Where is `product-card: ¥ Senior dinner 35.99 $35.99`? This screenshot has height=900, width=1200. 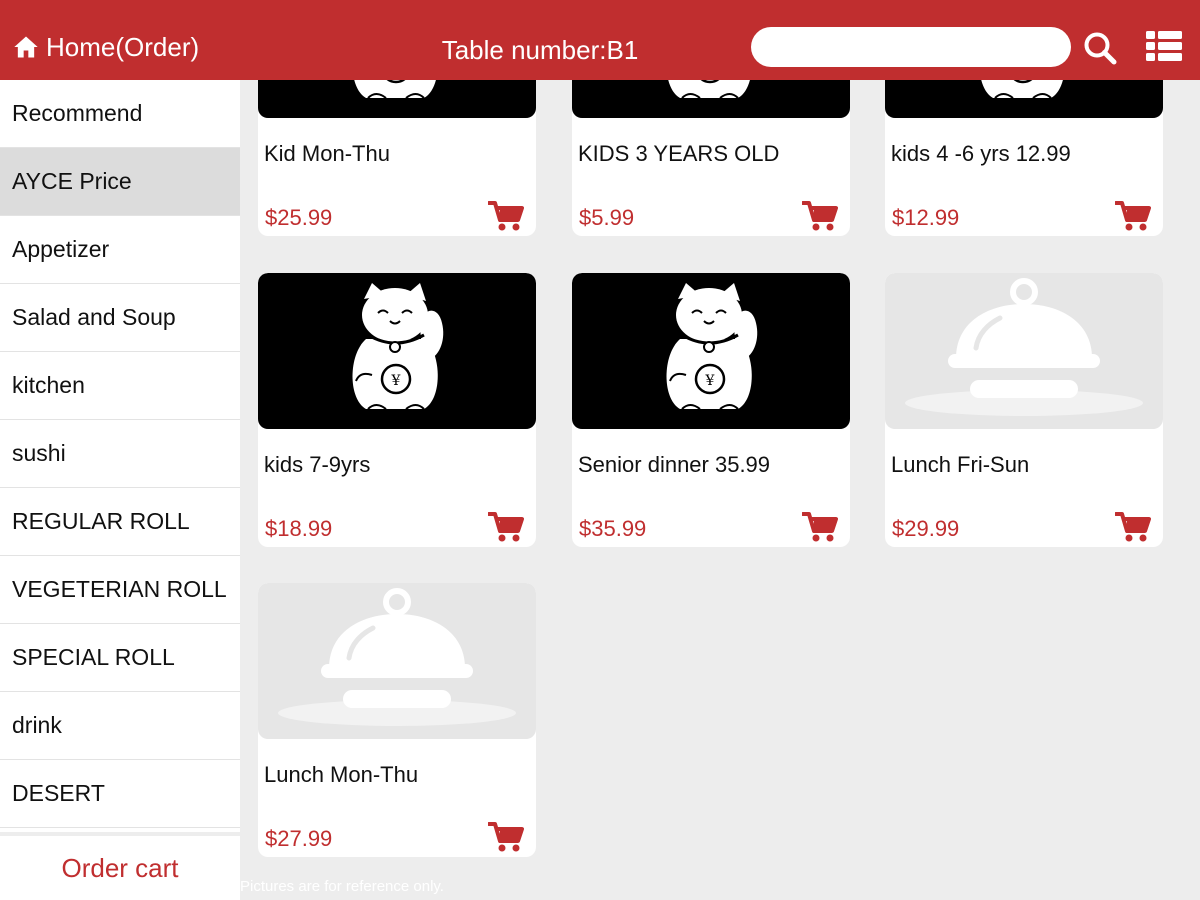
product-card: ¥ Senior dinner 35.99 $35.99 is located at coordinates (711, 410).